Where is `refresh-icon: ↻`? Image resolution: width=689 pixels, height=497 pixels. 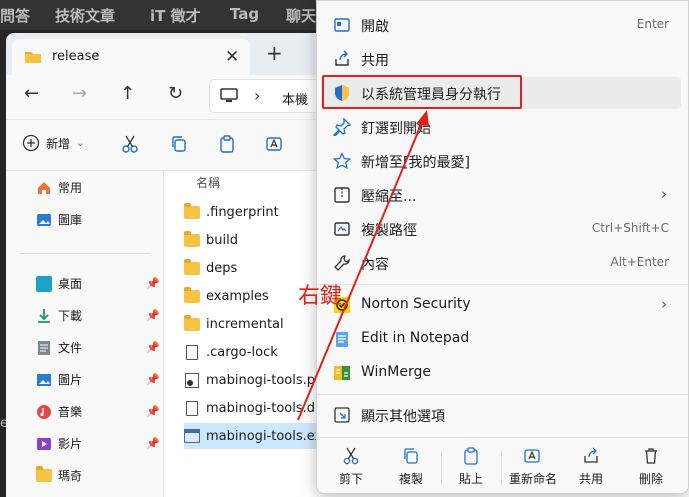 refresh-icon: ↻ is located at coordinates (175, 93).